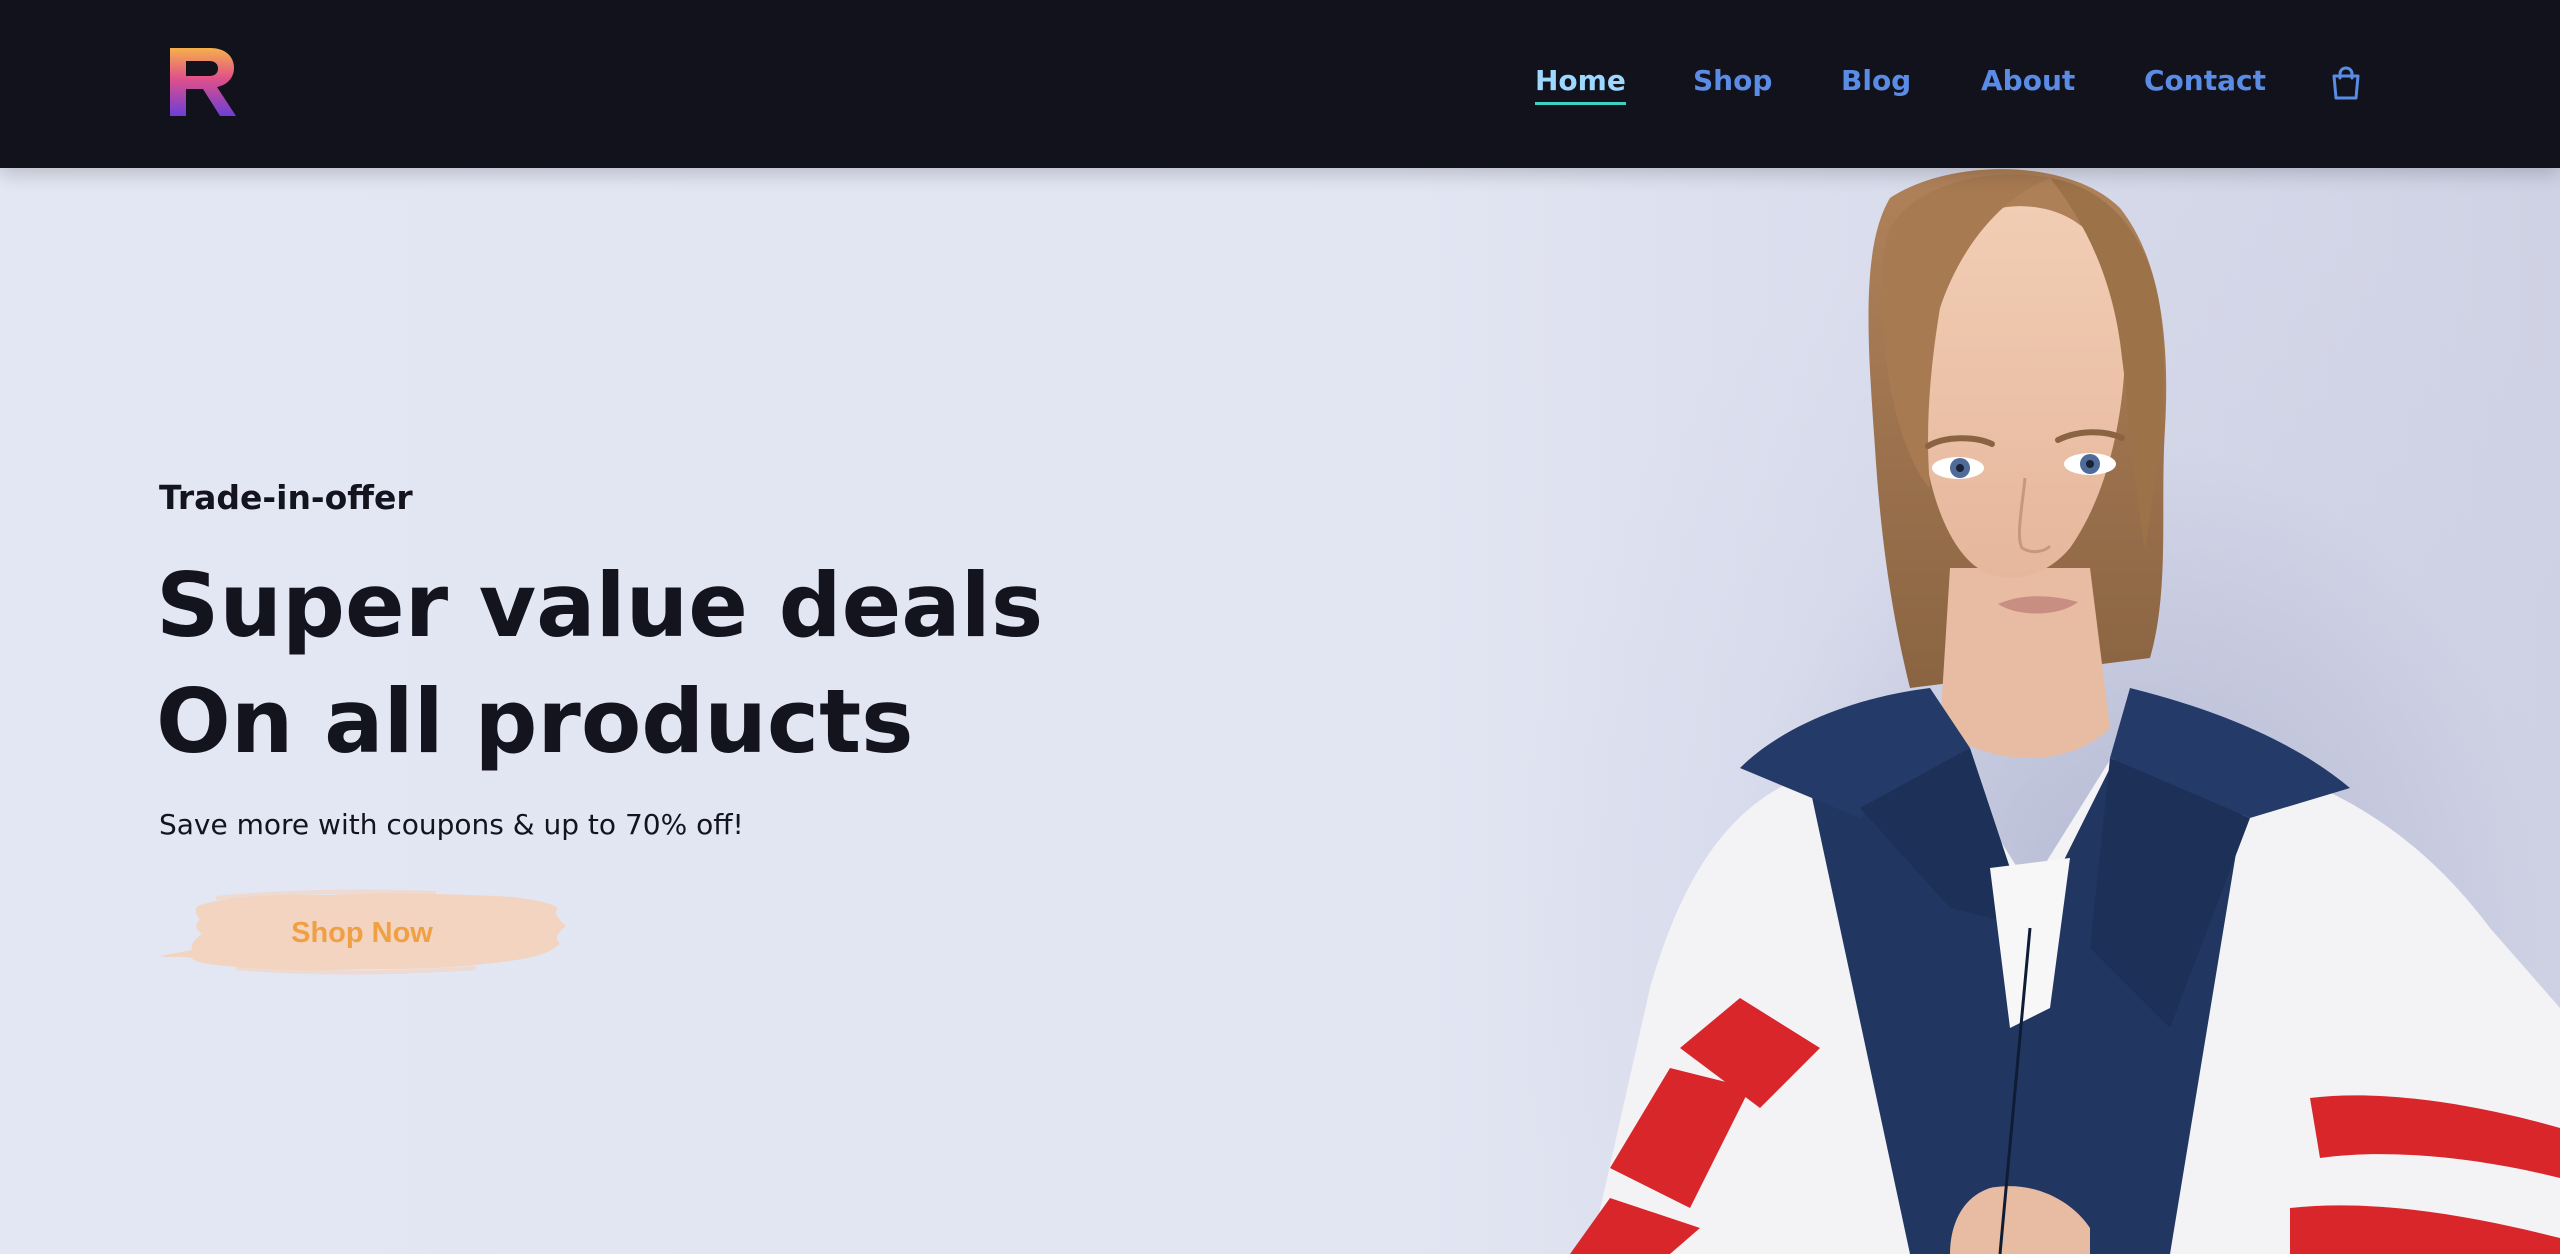 Image resolution: width=2560 pixels, height=1254 pixels. I want to click on nav-about: About, so click(2028, 81).